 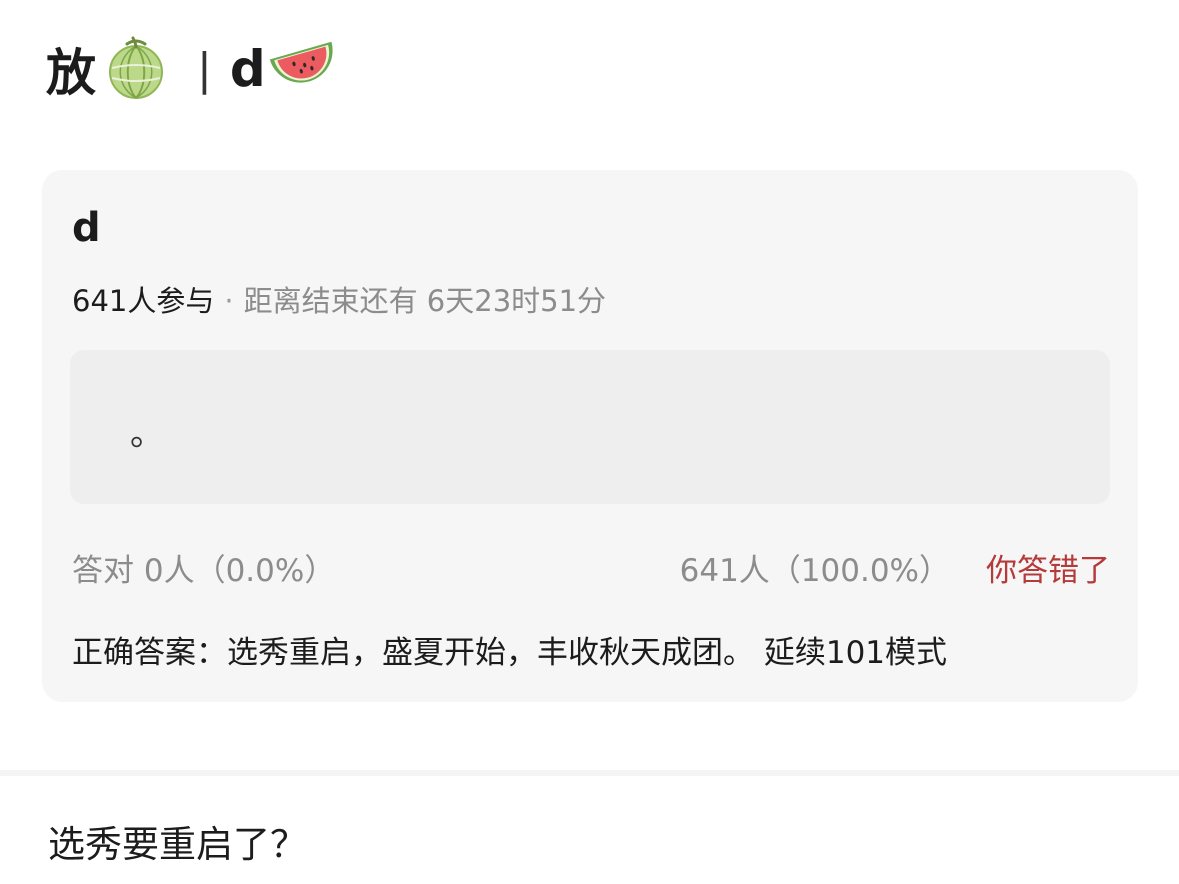 I want to click on correct-answer-text: 正确答案：选秀重启，盛夏开始，丰收秋天成团。 延续101模式, so click(x=510, y=653).